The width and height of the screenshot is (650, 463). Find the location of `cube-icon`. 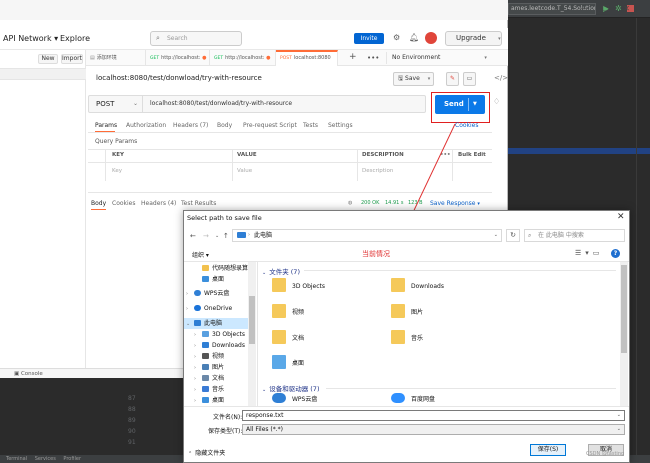

cube-icon is located at coordinates (205, 334).